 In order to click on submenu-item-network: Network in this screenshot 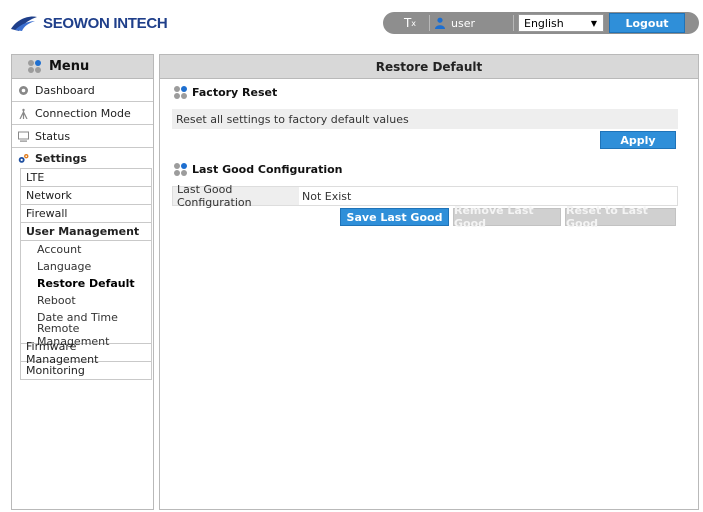, I will do `click(86, 196)`.